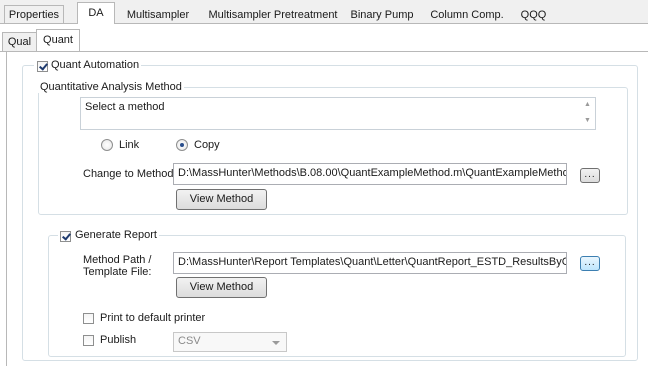  What do you see at coordinates (6, 209) in the screenshot?
I see `content-border` at bounding box center [6, 209].